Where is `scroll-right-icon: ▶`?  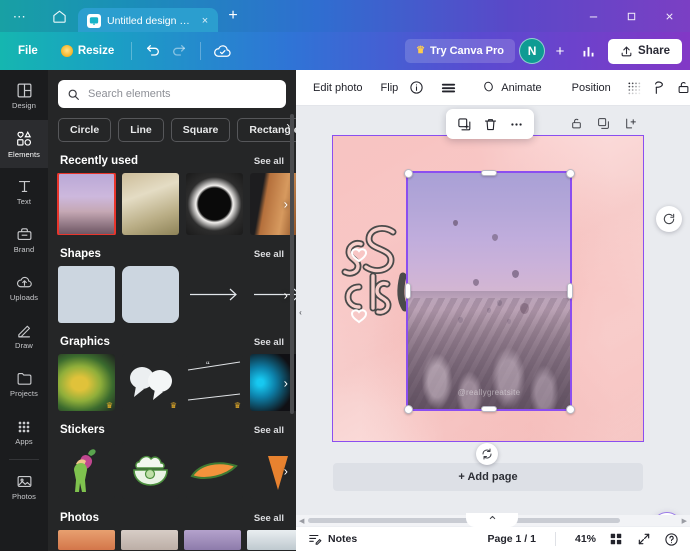 scroll-right-icon: ▶ is located at coordinates (684, 521).